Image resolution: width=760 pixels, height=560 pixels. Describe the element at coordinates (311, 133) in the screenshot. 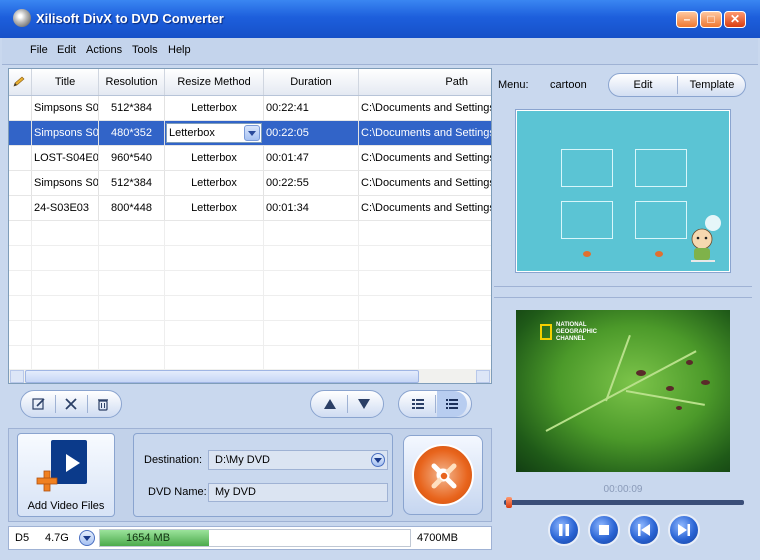

I see `cell-duration: 00:22:05` at that location.